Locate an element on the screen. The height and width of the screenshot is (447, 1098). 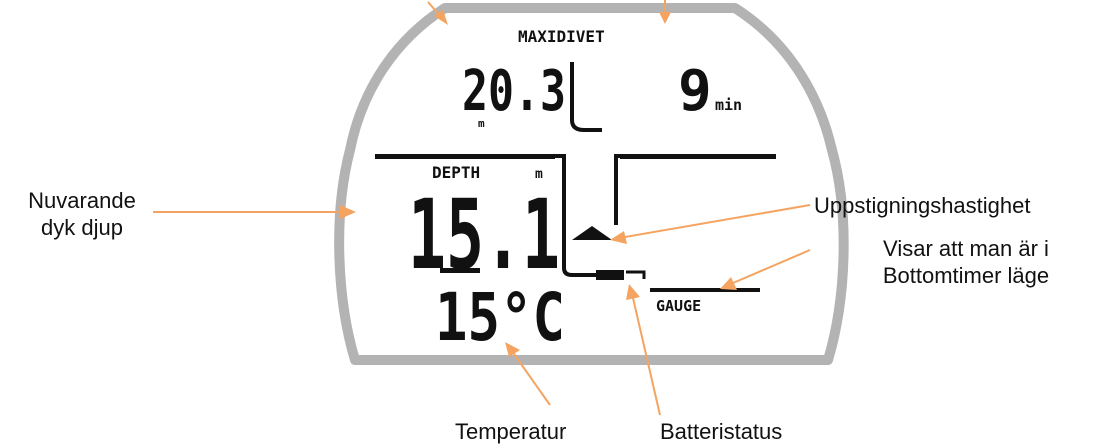
divider-left is located at coordinates (465, 156).